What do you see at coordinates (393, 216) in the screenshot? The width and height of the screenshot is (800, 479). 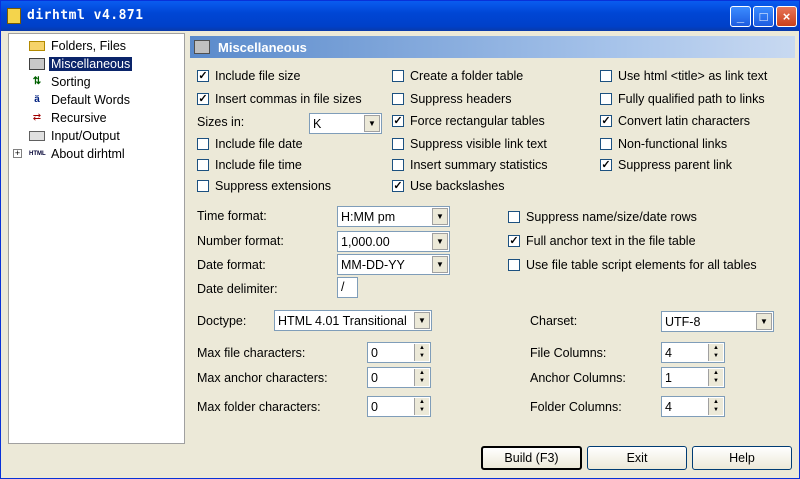 I see `time-format-select: H:MM pm ▼` at bounding box center [393, 216].